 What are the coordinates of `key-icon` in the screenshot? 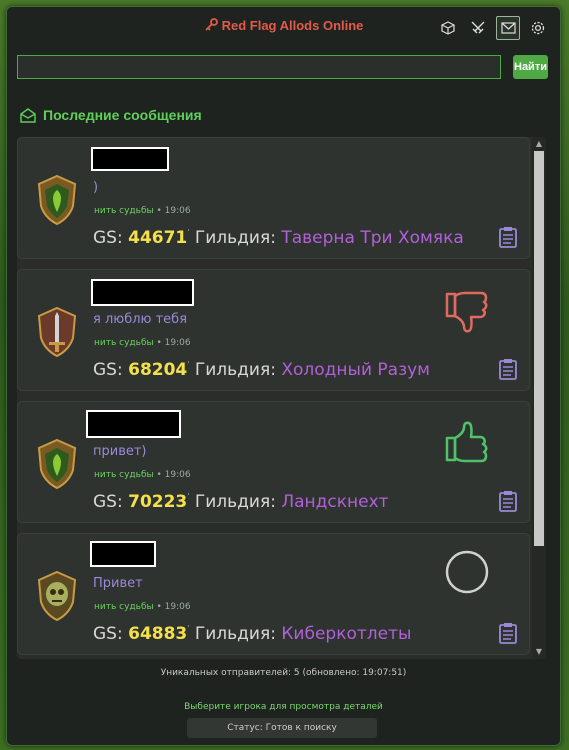 It's located at (211, 26).